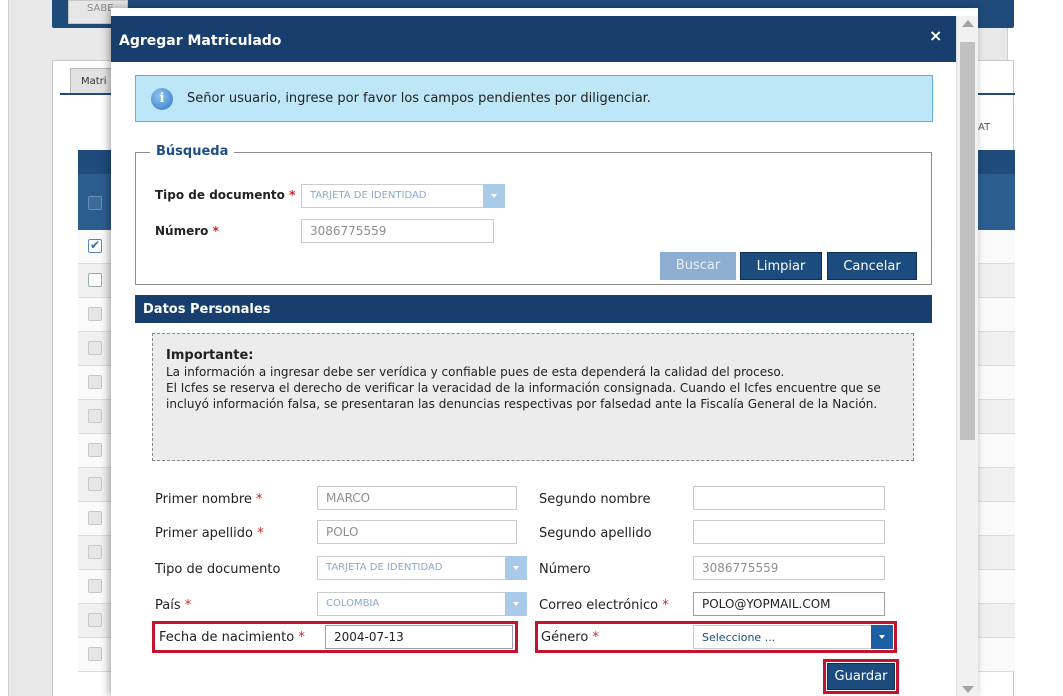  I want to click on first-surname-input: POLO, so click(417, 532).